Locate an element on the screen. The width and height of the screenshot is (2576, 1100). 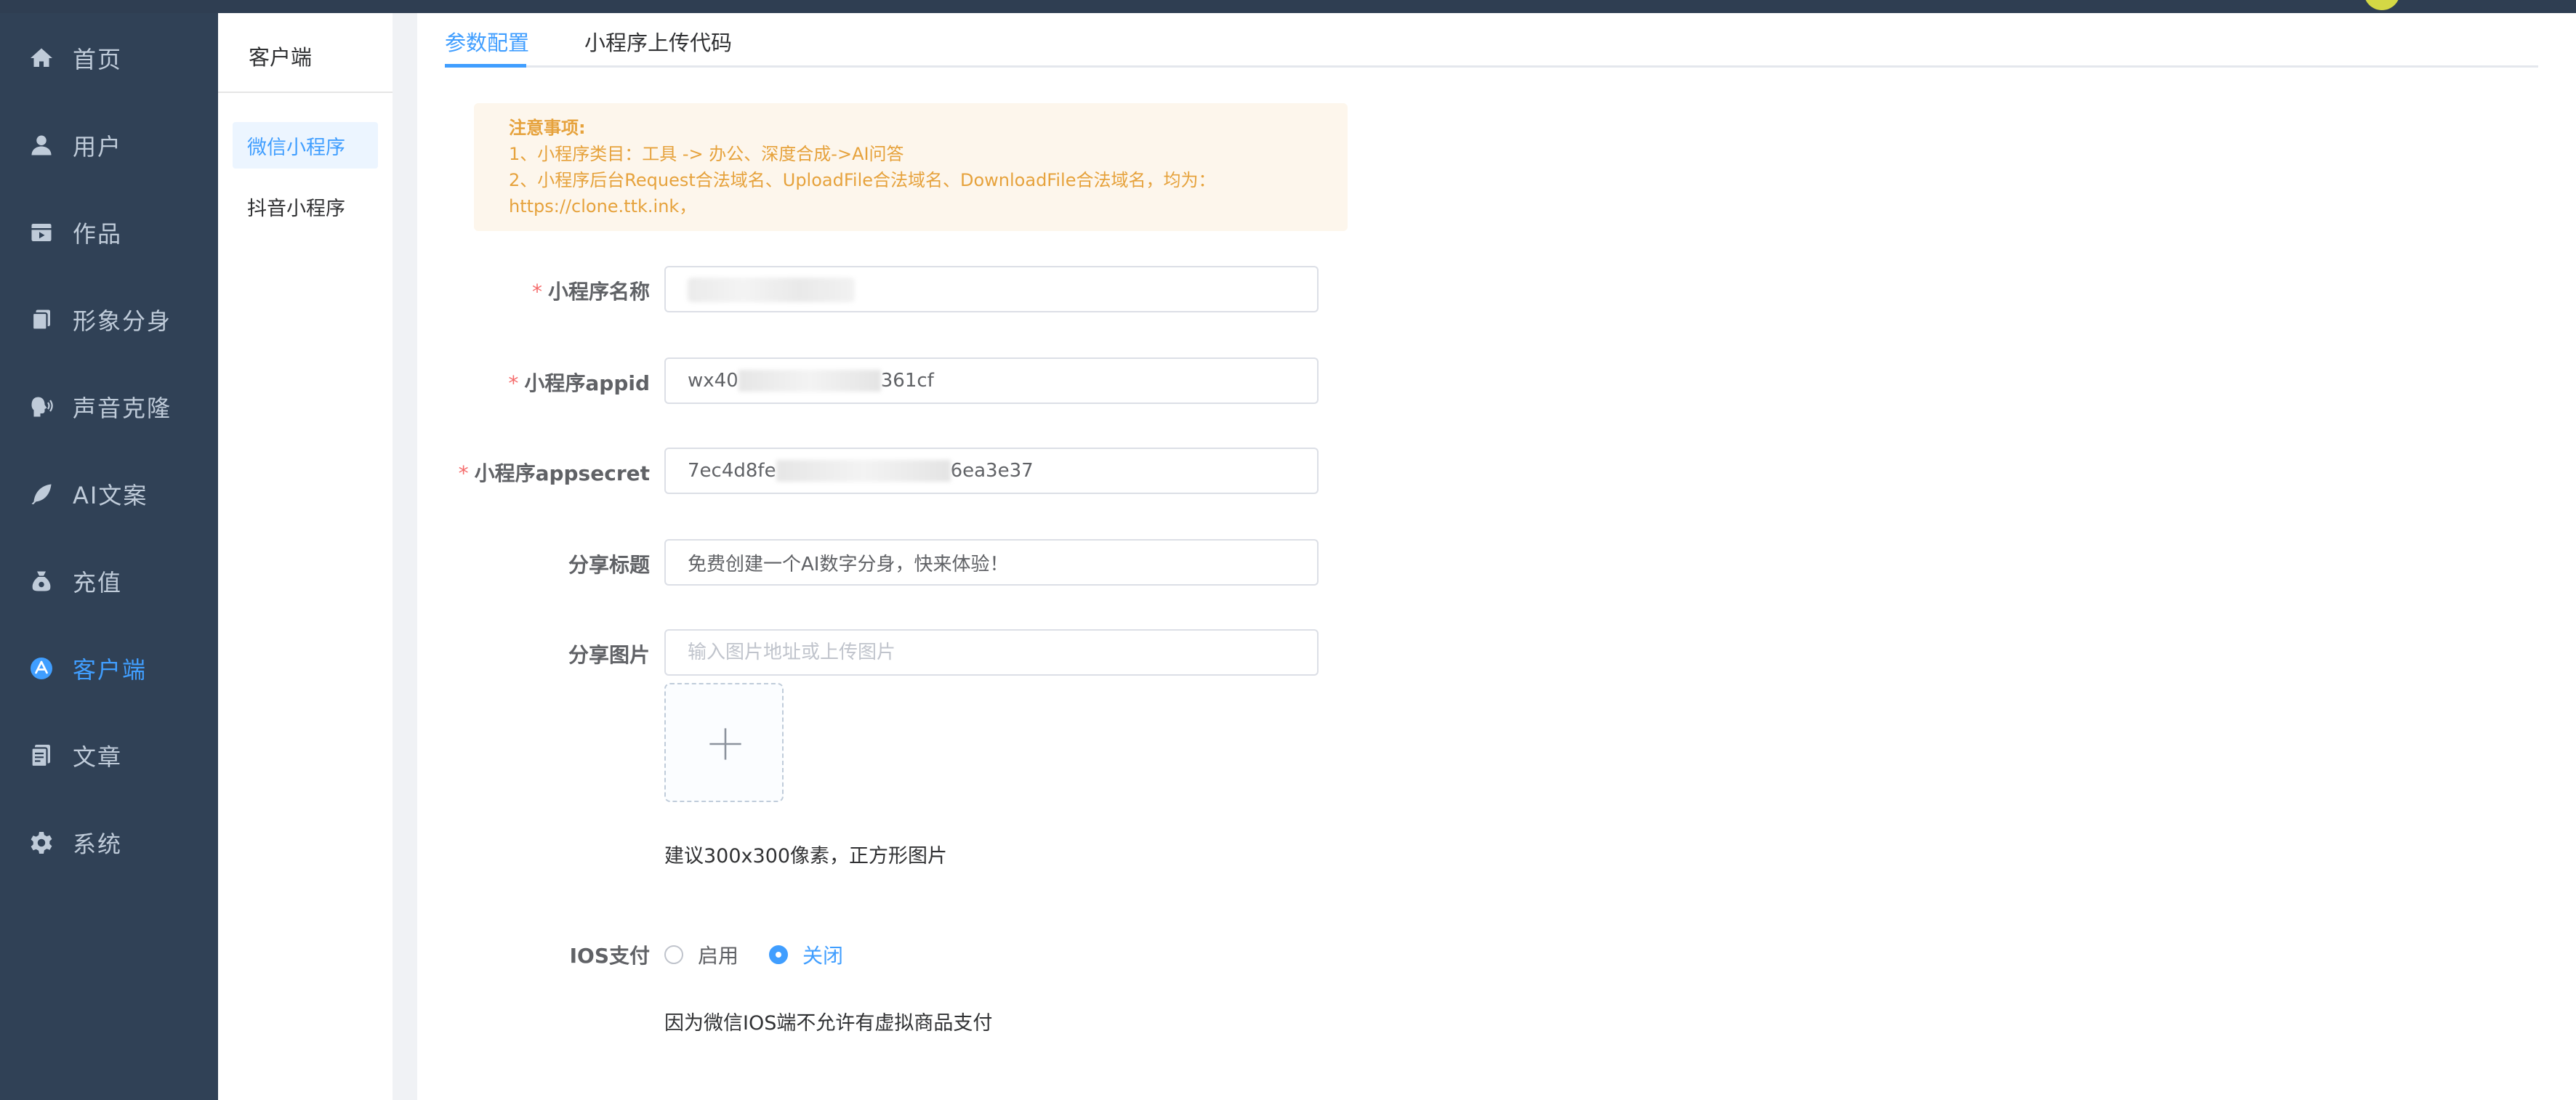
sidebar-item-home: 首页 is located at coordinates (109, 58).